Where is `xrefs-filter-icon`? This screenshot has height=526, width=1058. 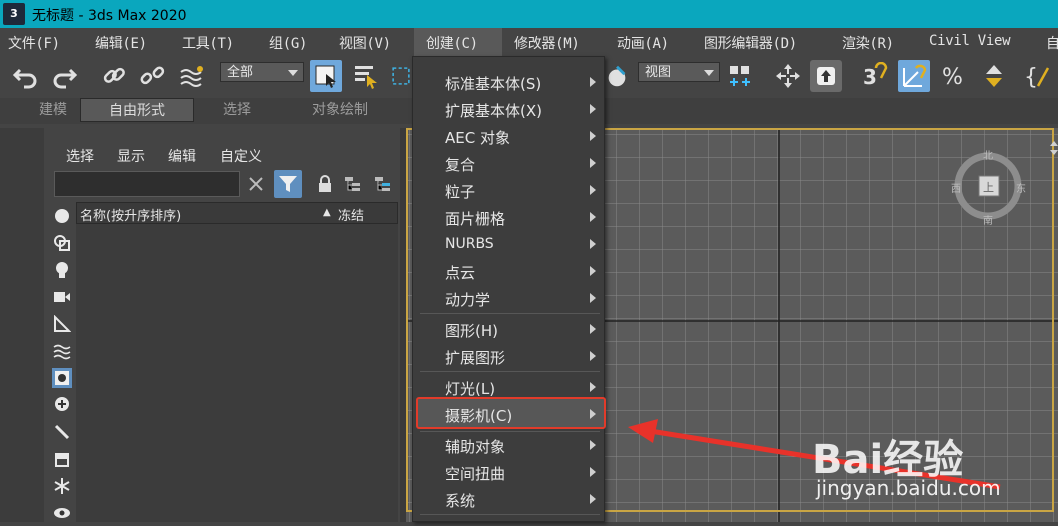 xrefs-filter-icon is located at coordinates (62, 405).